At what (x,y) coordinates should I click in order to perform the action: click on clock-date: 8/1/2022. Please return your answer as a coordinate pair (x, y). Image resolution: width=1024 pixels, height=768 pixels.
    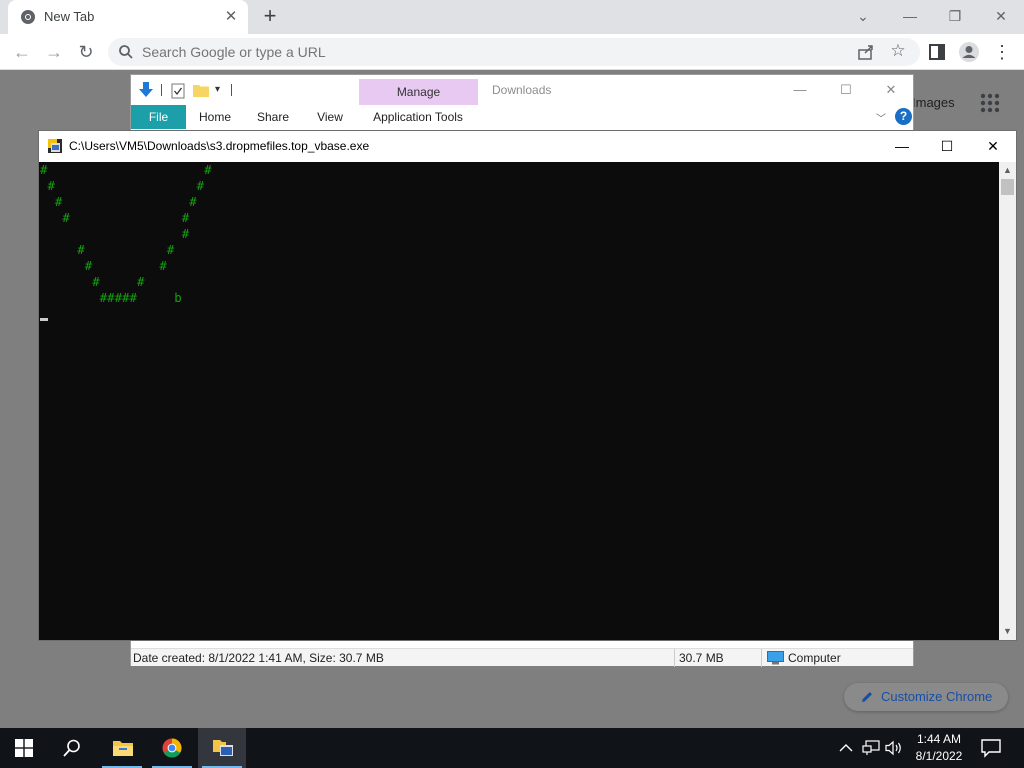
    Looking at the image, I should click on (939, 756).